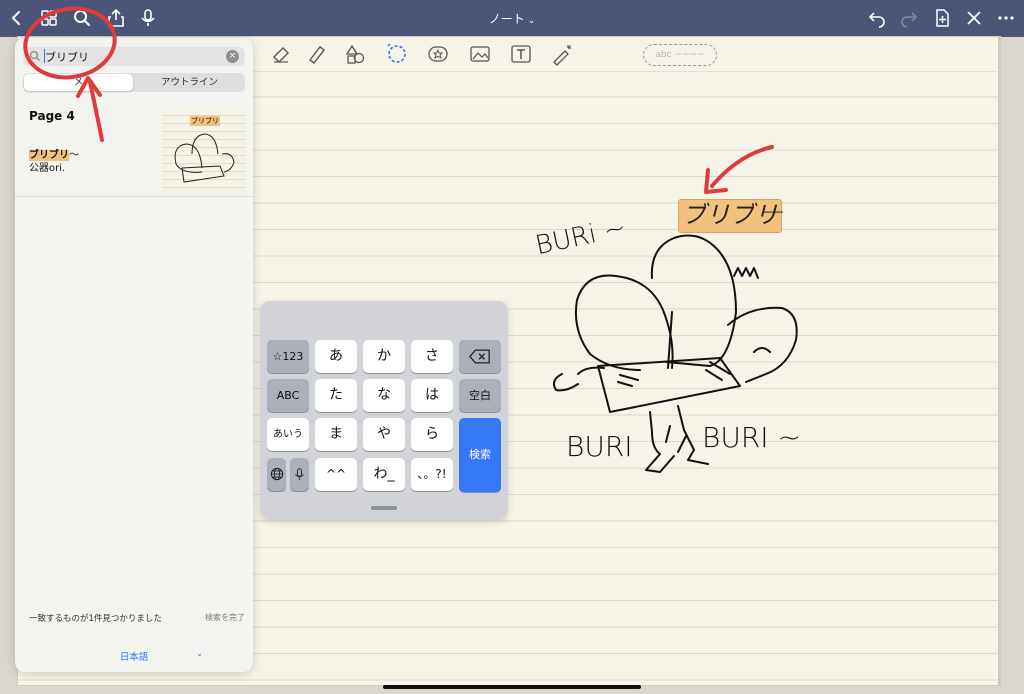 The width and height of the screenshot is (1024, 694). Describe the element at coordinates (134, 147) in the screenshot. I see `search-result-item: Page 4 ブリブリ～ 公器ori. ブリブリ` at that location.